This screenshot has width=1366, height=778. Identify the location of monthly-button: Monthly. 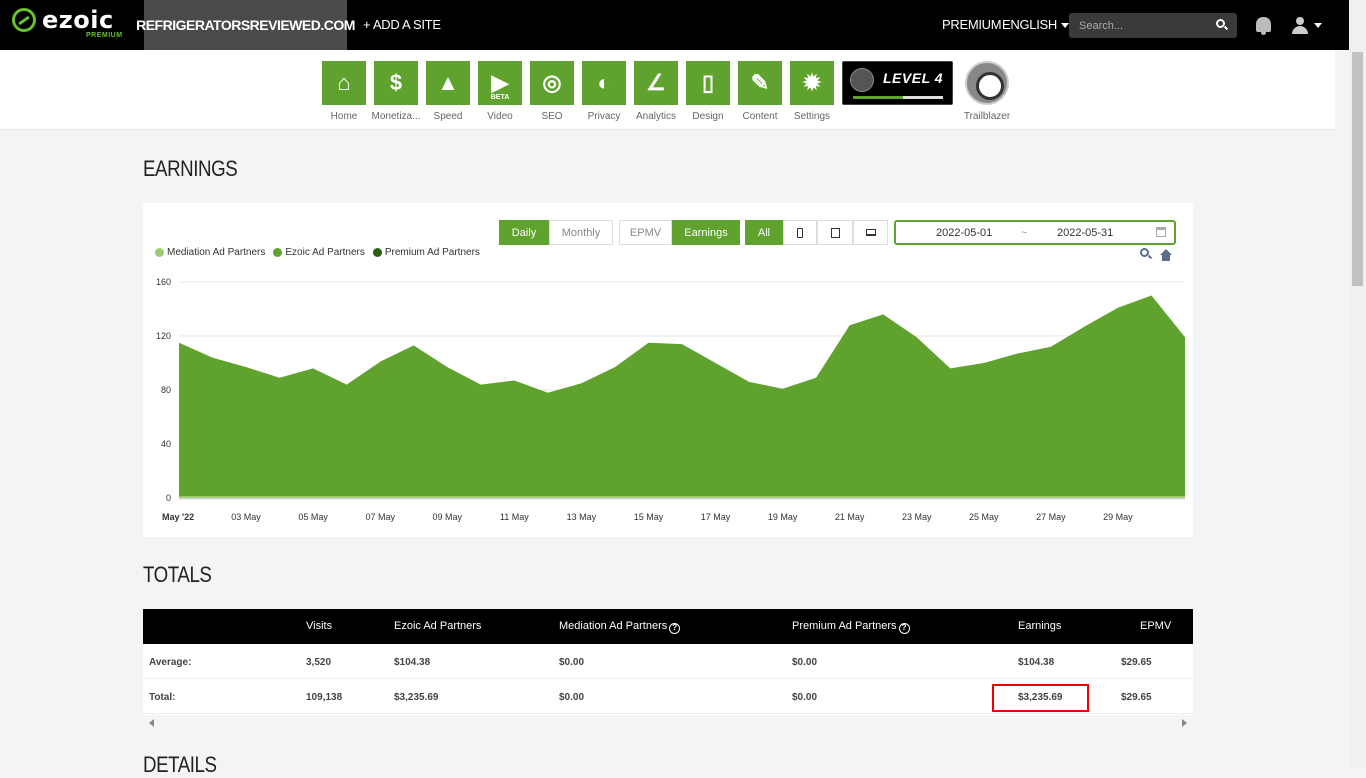
(581, 232).